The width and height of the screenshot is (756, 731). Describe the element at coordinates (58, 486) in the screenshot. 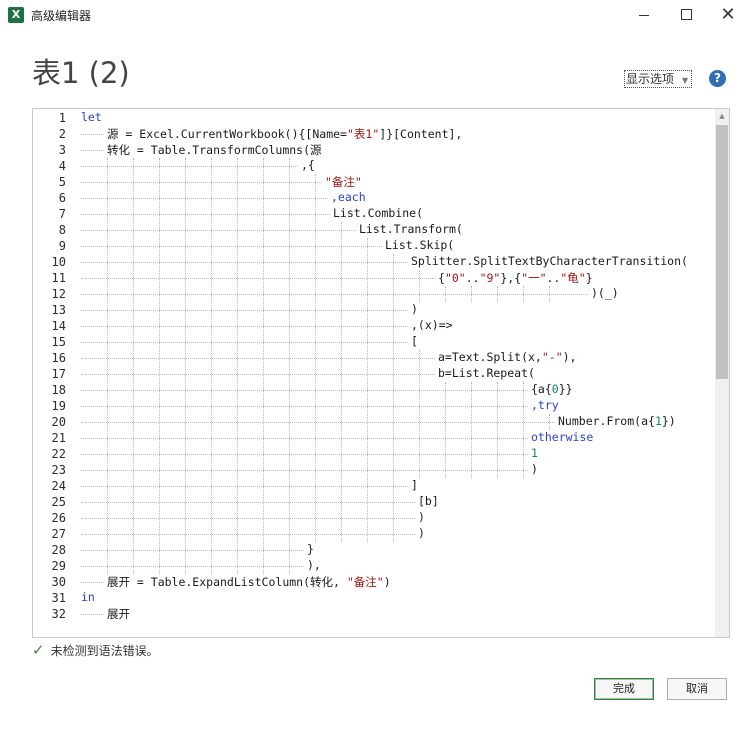

I see `line-number: 24` at that location.